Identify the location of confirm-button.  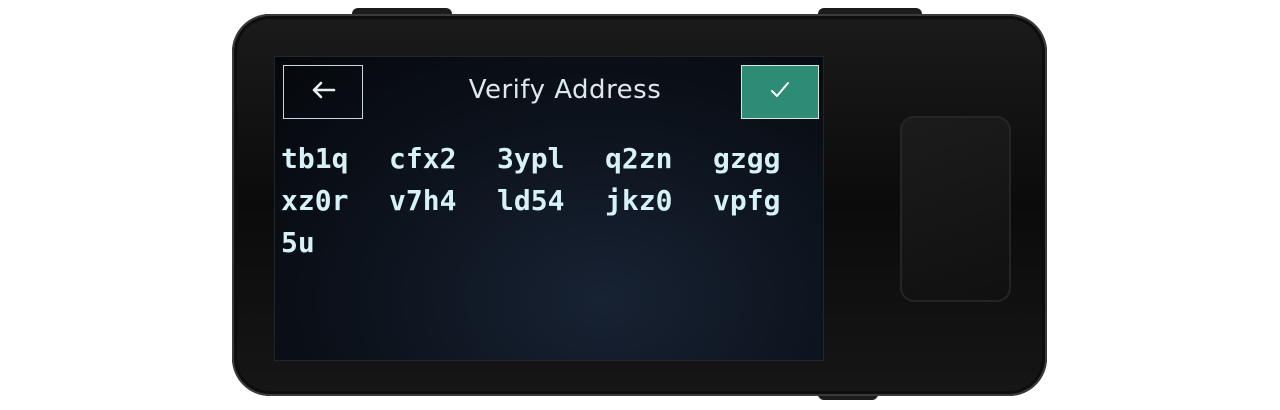
(780, 92).